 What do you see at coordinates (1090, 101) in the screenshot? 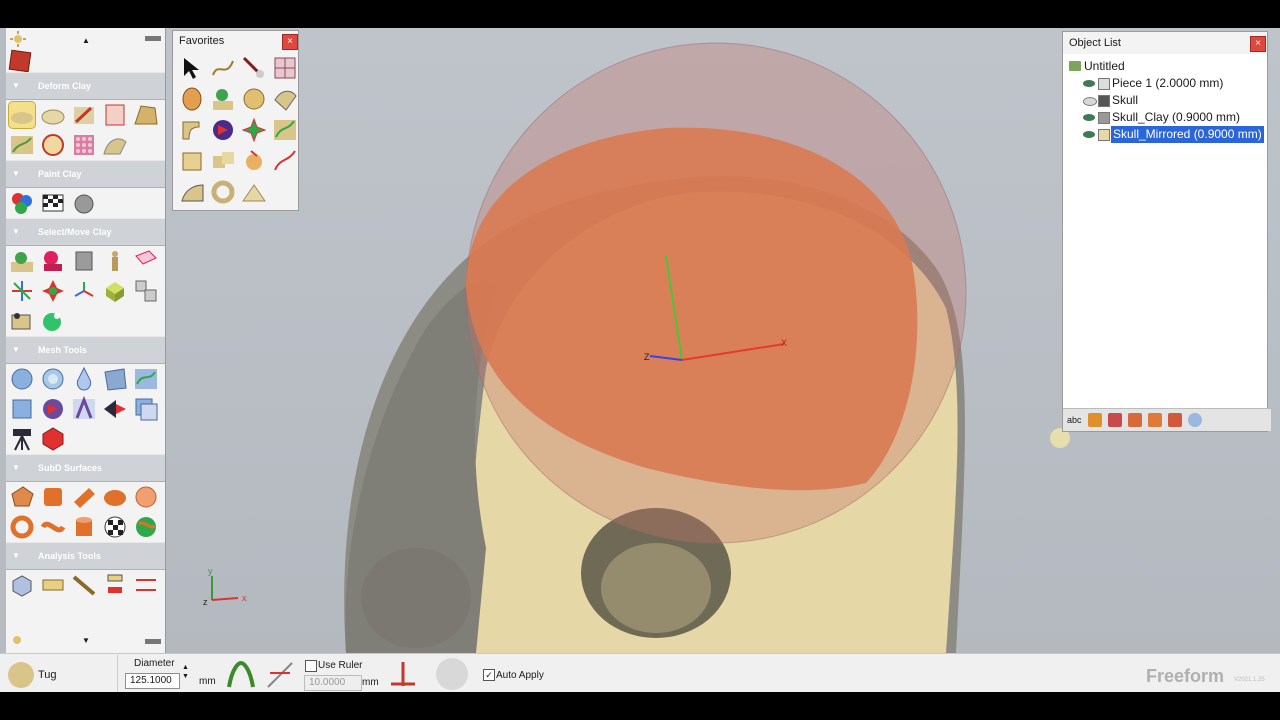
I see `hidden-eye-icon` at bounding box center [1090, 101].